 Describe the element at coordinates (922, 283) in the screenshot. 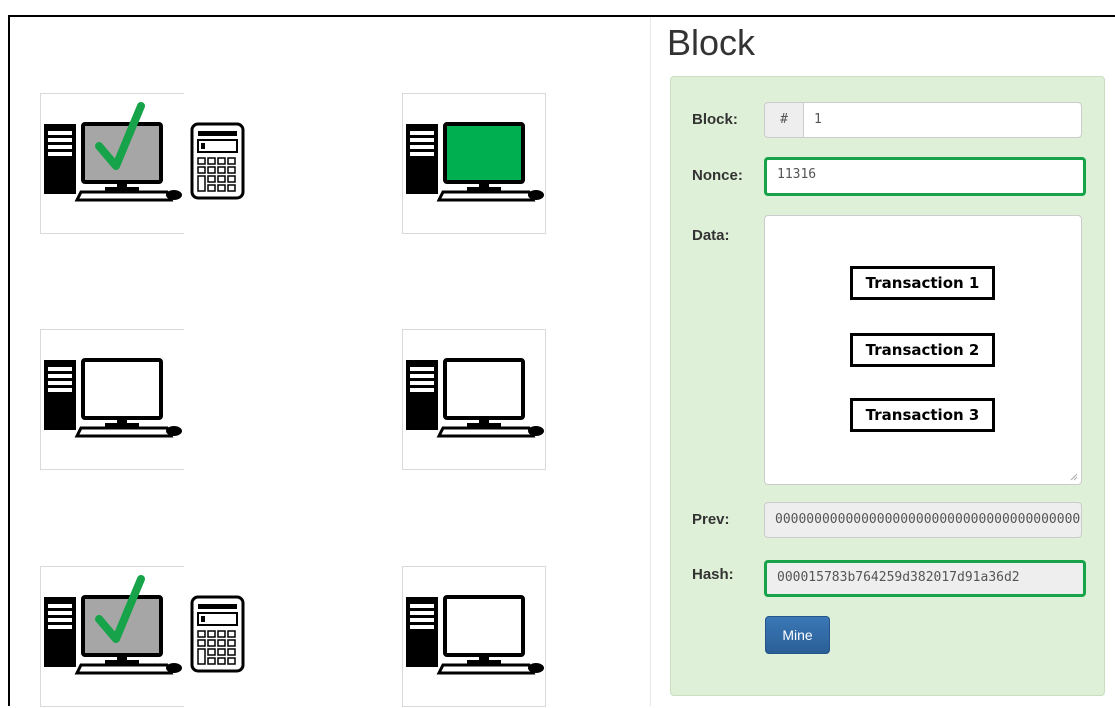

I see `transaction-1: Transaction 1` at that location.